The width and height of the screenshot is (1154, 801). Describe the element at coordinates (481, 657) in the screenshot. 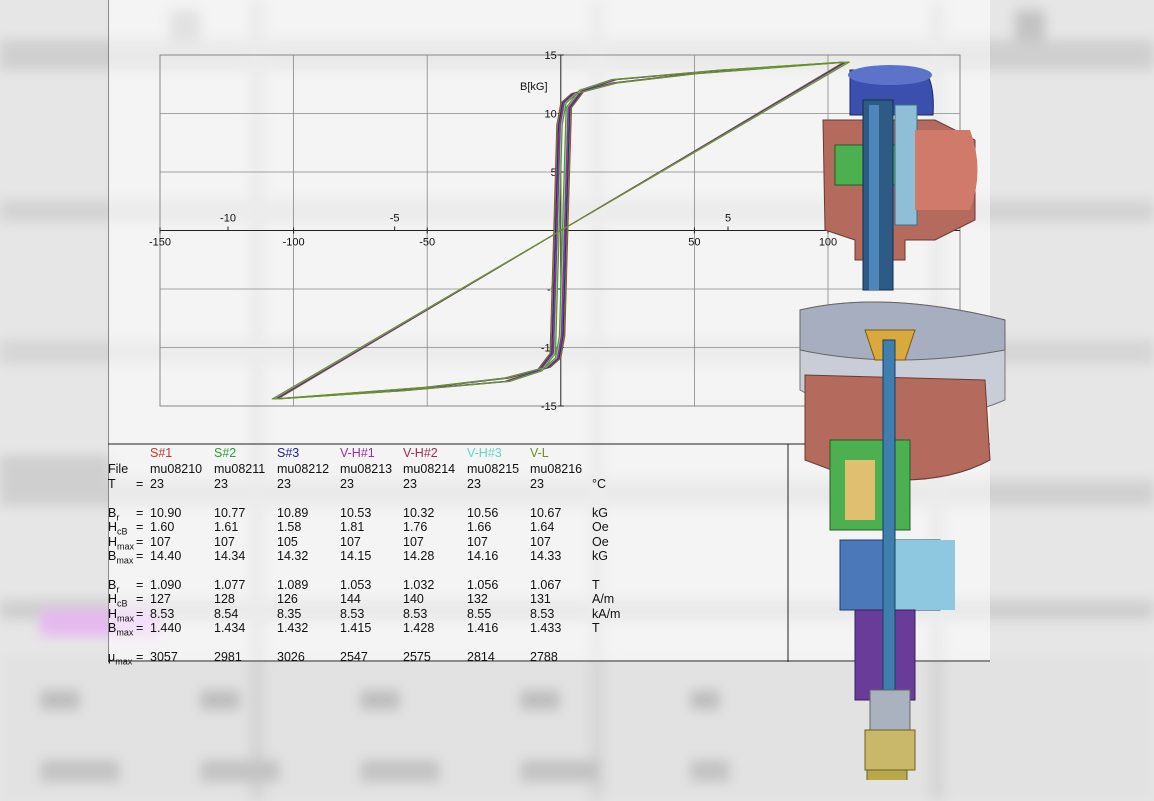

I see `table-cell: 2814` at that location.